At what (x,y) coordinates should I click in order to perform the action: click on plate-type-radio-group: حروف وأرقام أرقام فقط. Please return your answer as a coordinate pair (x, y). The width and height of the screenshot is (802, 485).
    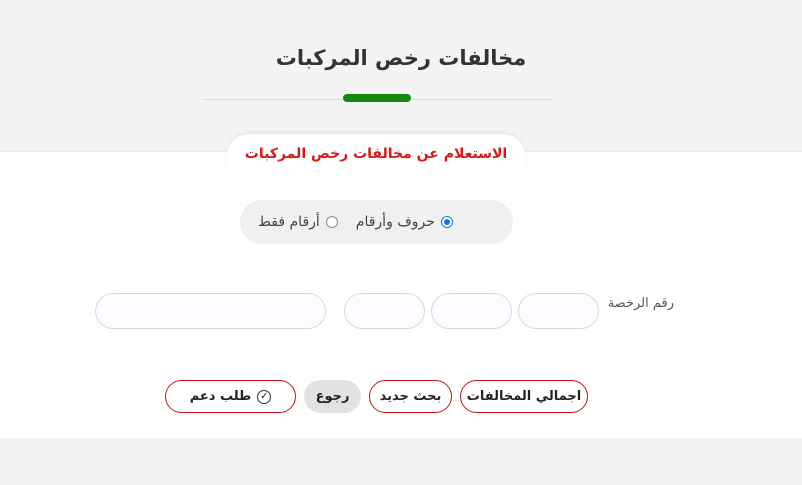
    Looking at the image, I should click on (376, 222).